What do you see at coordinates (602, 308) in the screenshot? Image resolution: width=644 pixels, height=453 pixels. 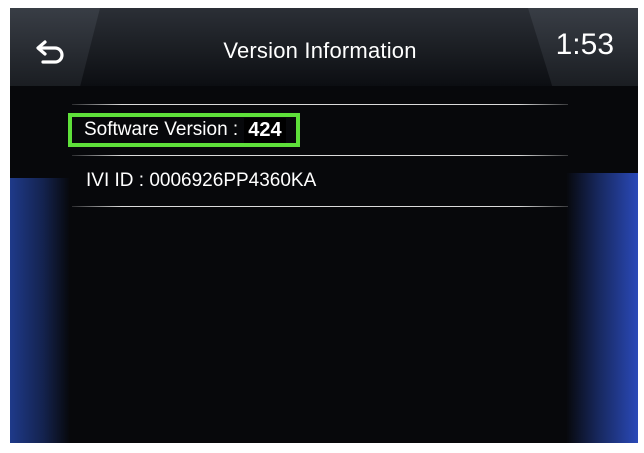 I see `side-glow-right` at bounding box center [602, 308].